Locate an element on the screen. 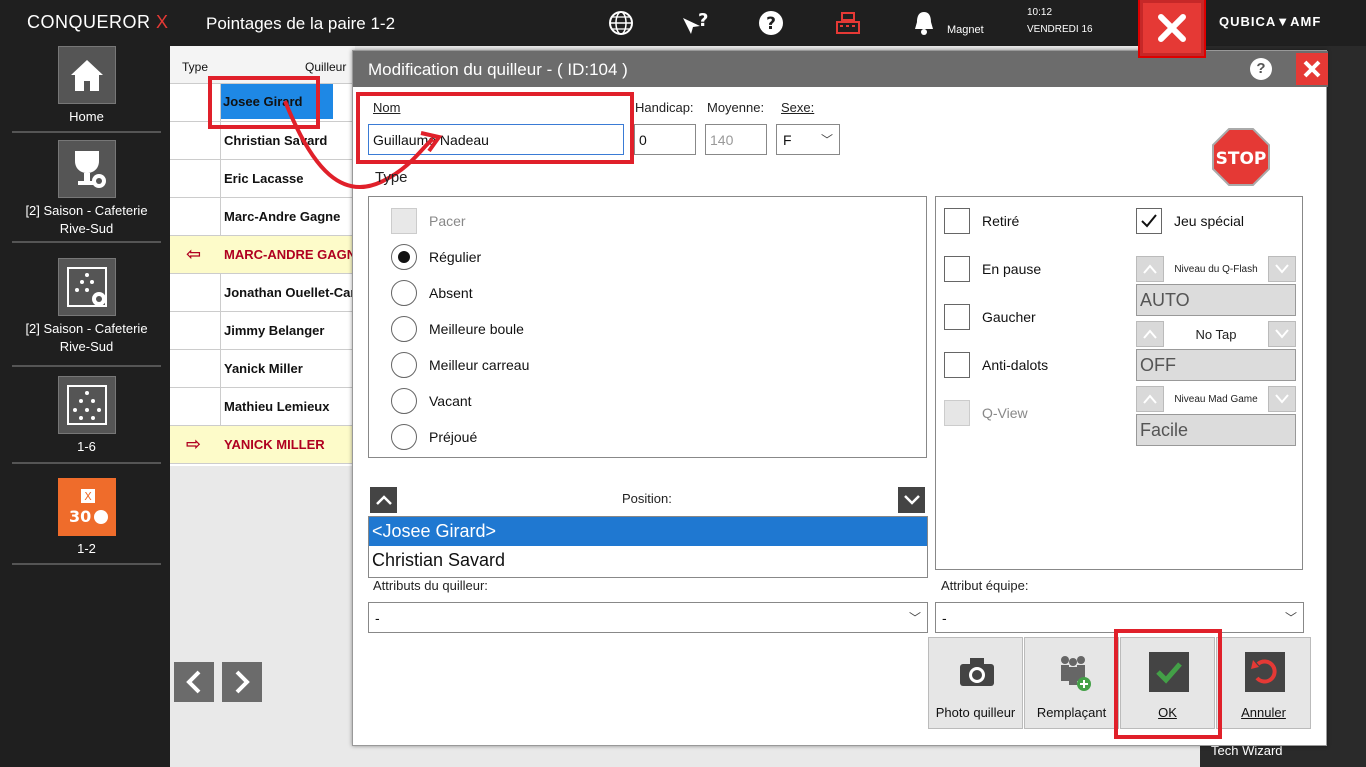  q-flash-spinner: Niveau du Q-Flash is located at coordinates (1216, 269).